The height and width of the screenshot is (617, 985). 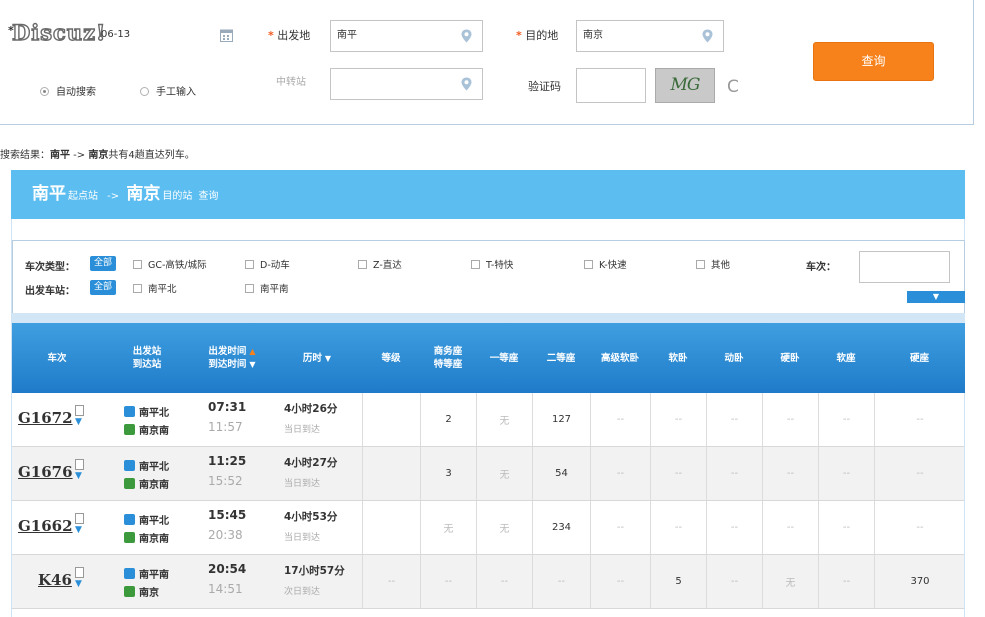 I want to click on seat-availability-value: 370, so click(x=920, y=581).